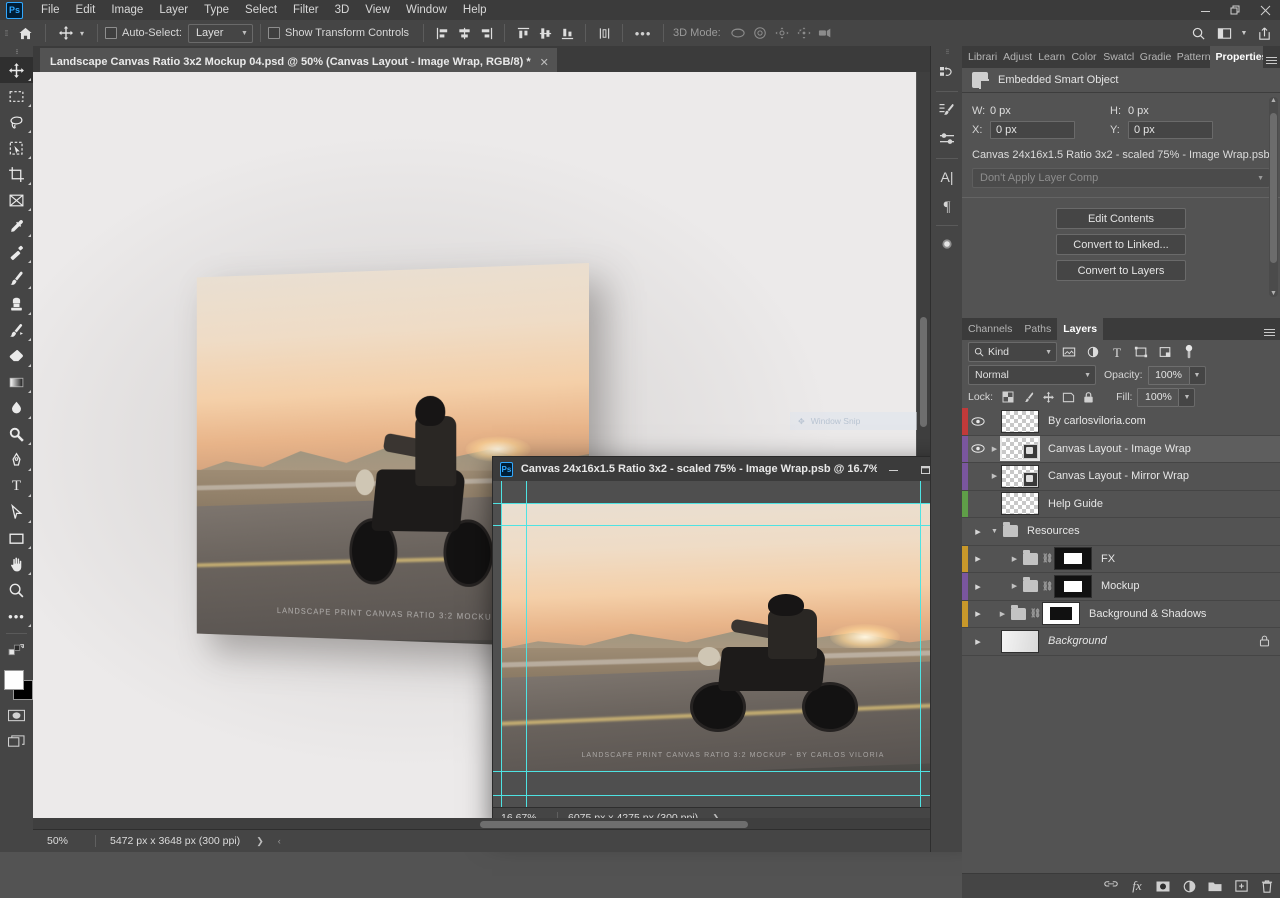 The image size is (1280, 898). Describe the element at coordinates (1271, 57) in the screenshot. I see `panel-menu-icon` at that location.